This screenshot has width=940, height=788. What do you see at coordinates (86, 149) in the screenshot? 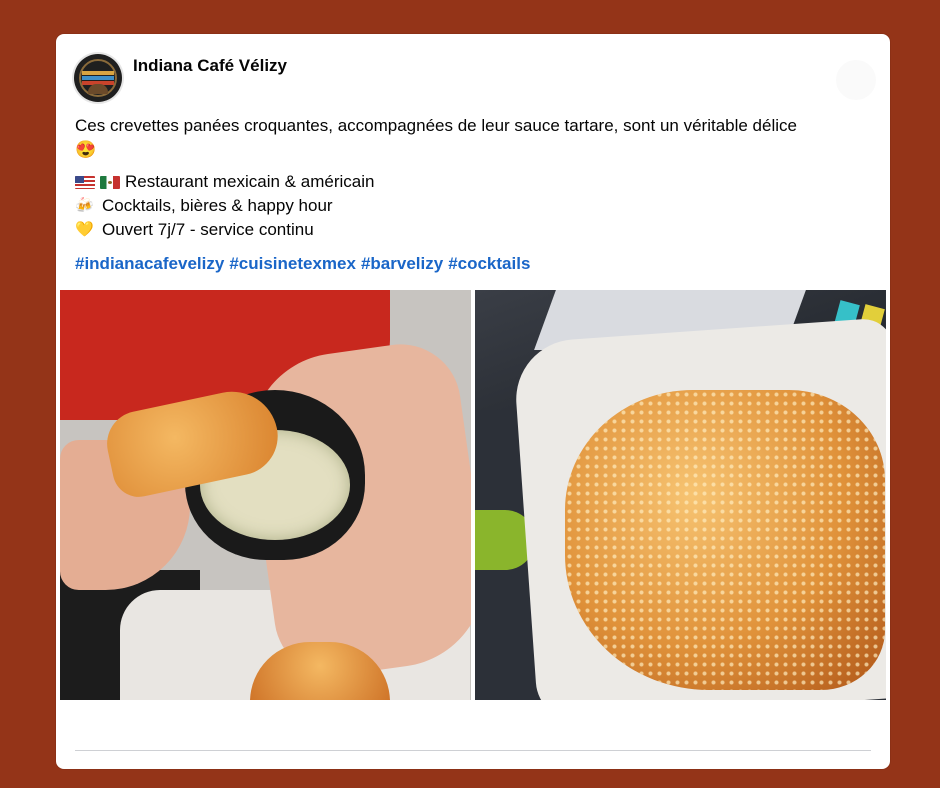
I see `heart-eyes-icon: 😍` at bounding box center [86, 149].